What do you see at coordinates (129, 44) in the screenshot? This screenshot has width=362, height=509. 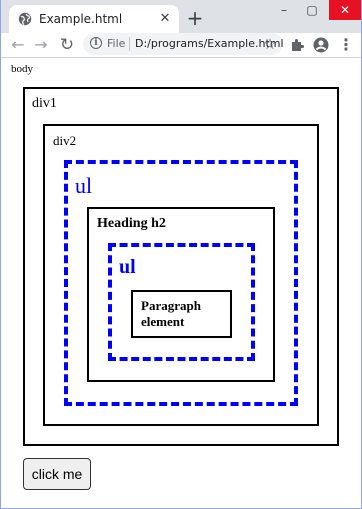 I see `address-separator` at bounding box center [129, 44].